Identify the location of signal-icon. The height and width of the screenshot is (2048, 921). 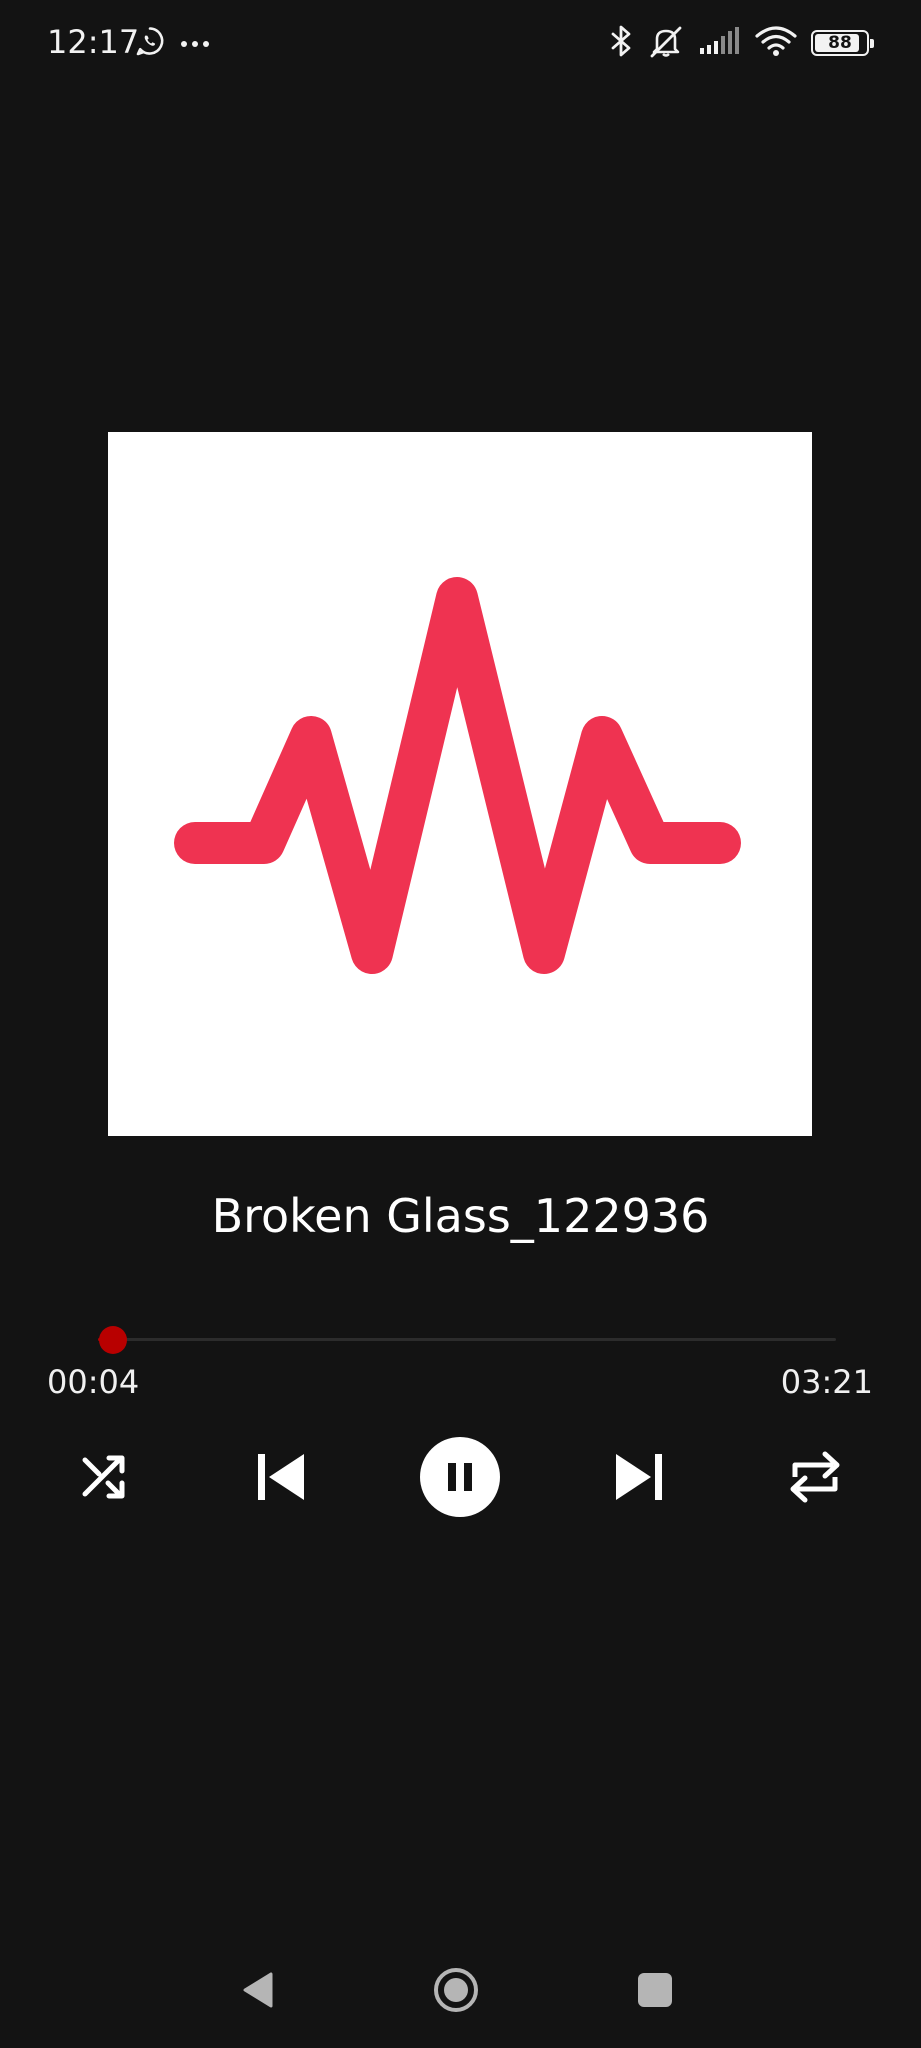
(720, 43).